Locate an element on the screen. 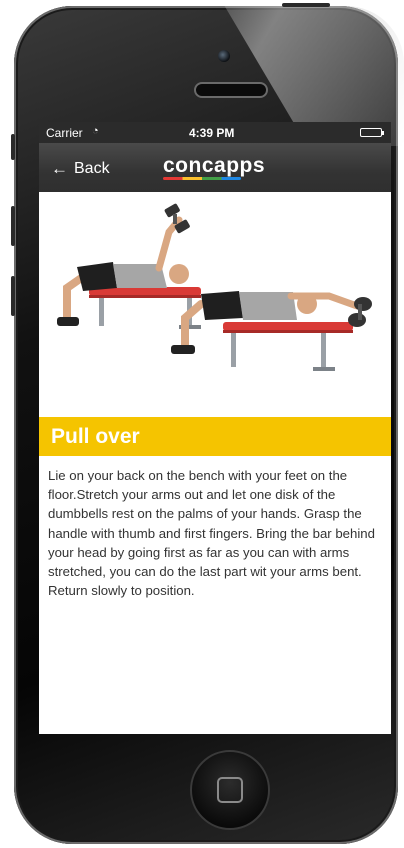 The height and width of the screenshot is (848, 404). status-bar: Carrier ◔ 4:39 PM is located at coordinates (215, 132).